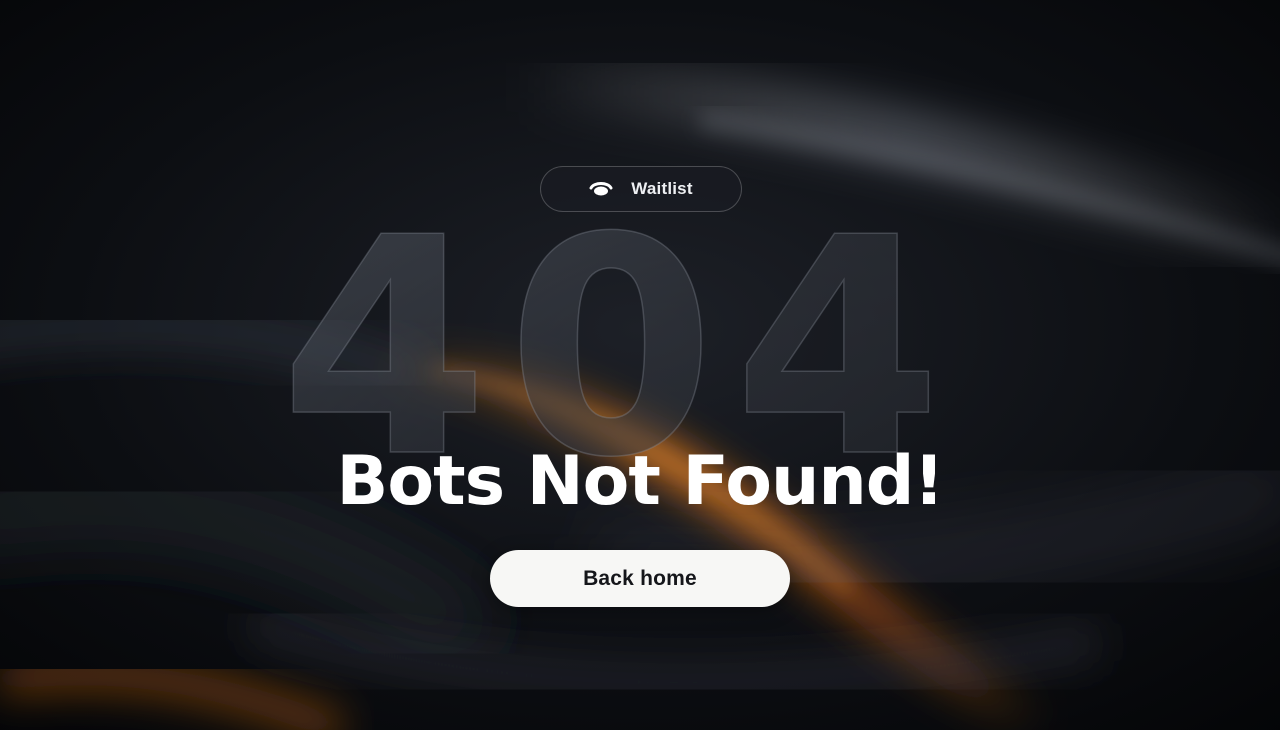  Describe the element at coordinates (601, 189) in the screenshot. I see `waitlist-icon` at that location.